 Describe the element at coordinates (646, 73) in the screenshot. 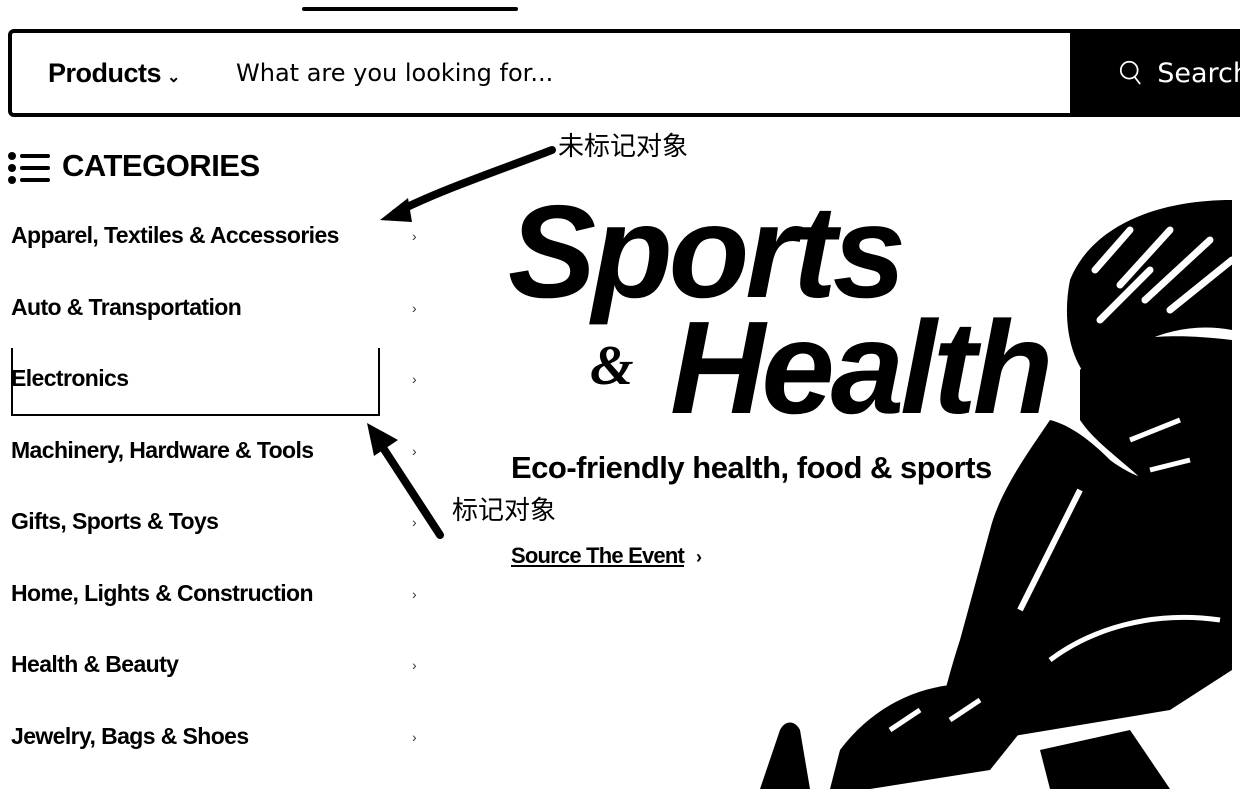

I see `search-input` at that location.